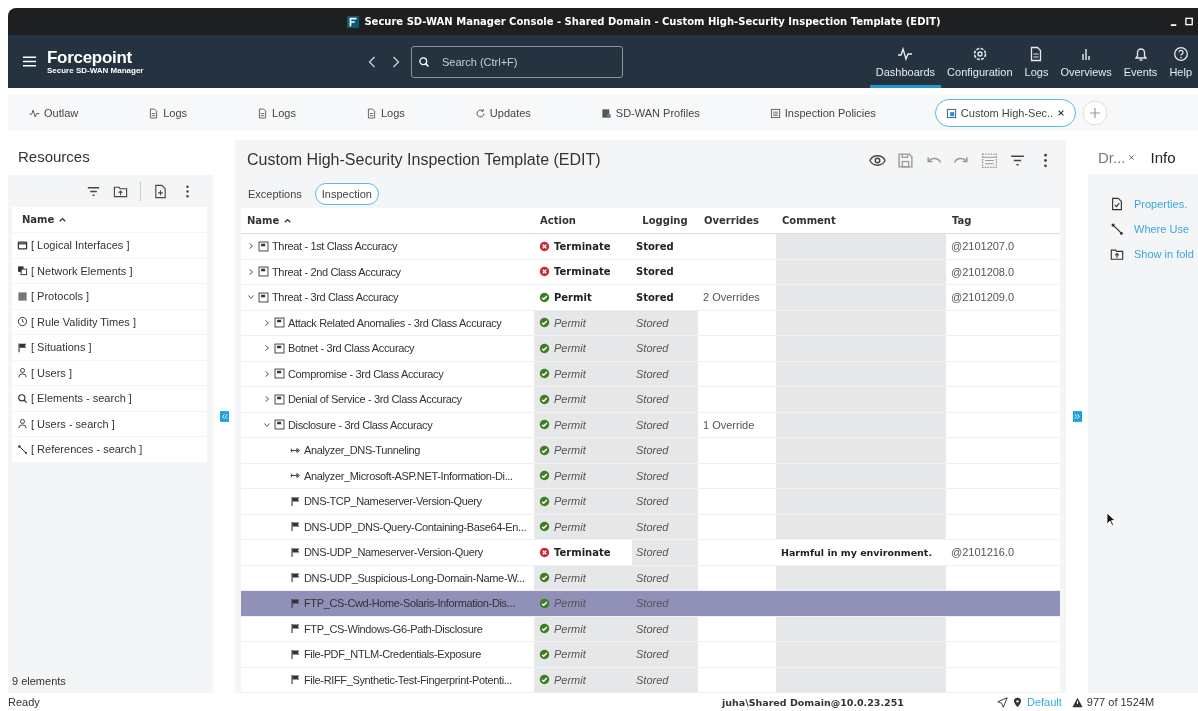 This screenshot has height=711, width=1198. Describe the element at coordinates (1086, 61) in the screenshot. I see `nav-item: Overviews` at that location.